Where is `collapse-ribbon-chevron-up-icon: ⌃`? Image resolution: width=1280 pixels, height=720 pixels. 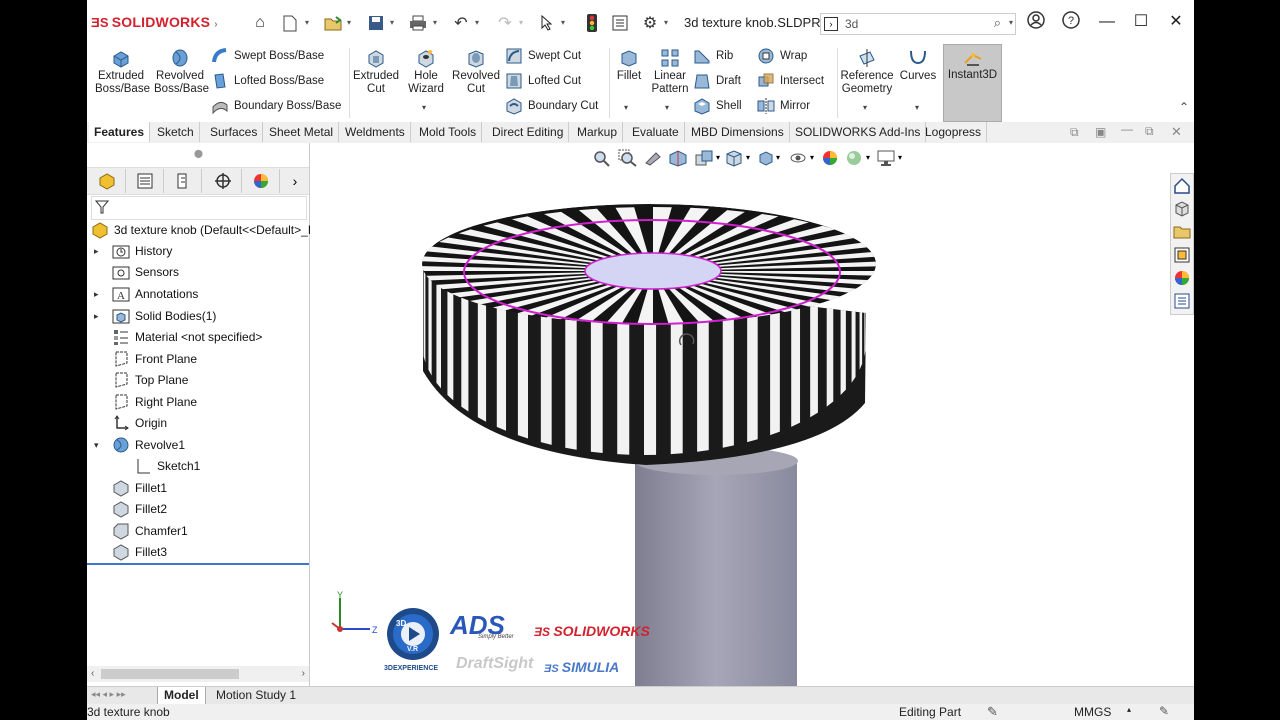
collapse-ribbon-chevron-up-icon: ⌃ is located at coordinates (1184, 107).